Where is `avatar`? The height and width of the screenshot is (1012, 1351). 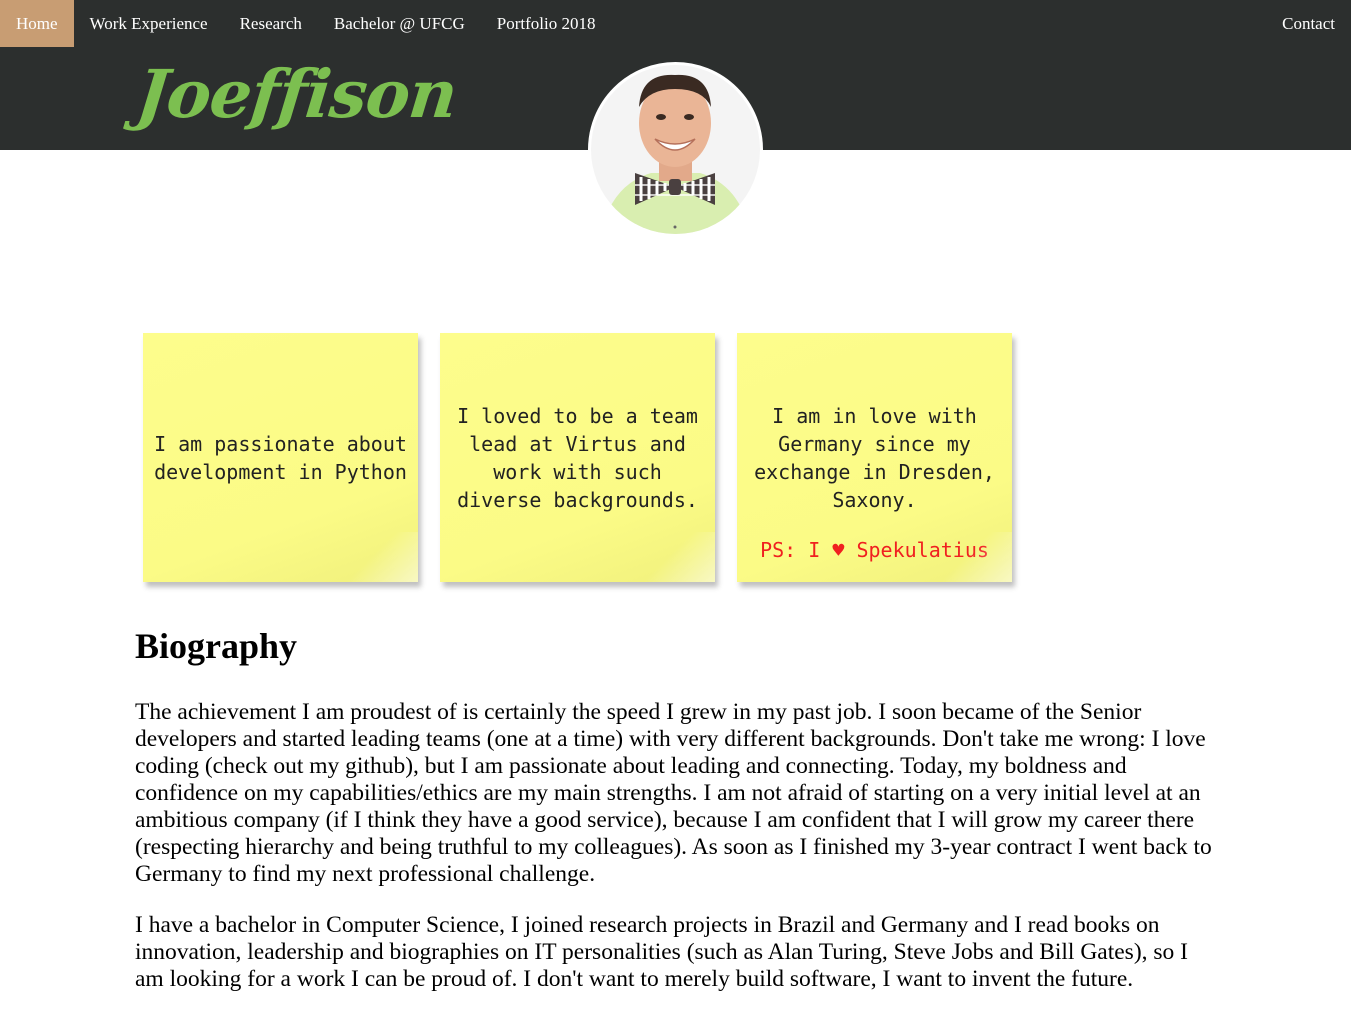
avatar is located at coordinates (675, 149).